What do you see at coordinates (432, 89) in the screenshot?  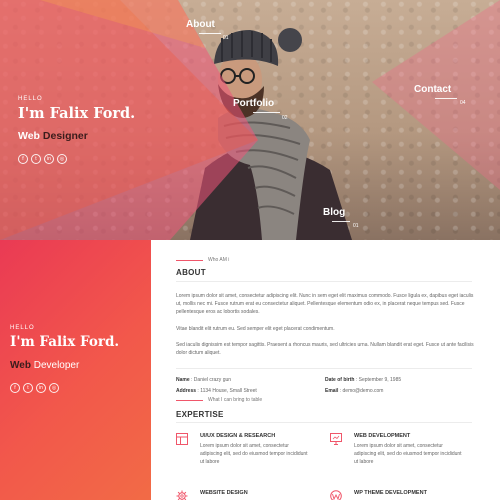 I see `nav-contact: Contact` at bounding box center [432, 89].